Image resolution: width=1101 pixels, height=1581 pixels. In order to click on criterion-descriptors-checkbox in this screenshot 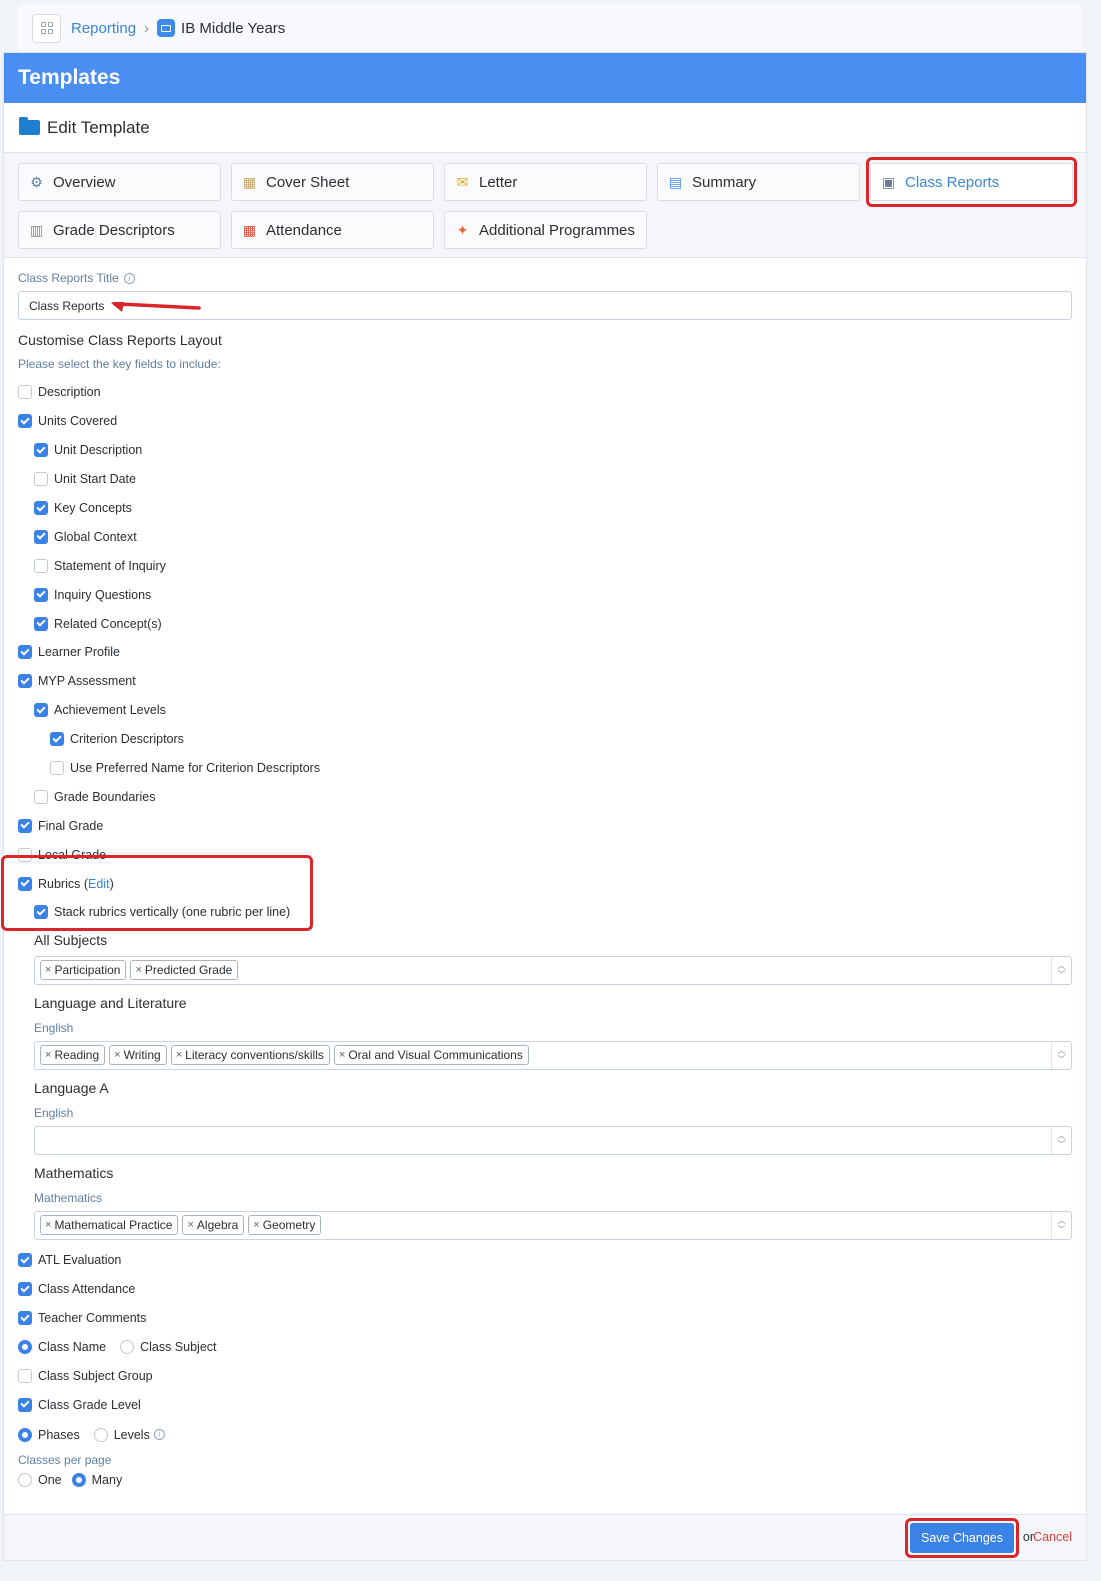, I will do `click(57, 739)`.